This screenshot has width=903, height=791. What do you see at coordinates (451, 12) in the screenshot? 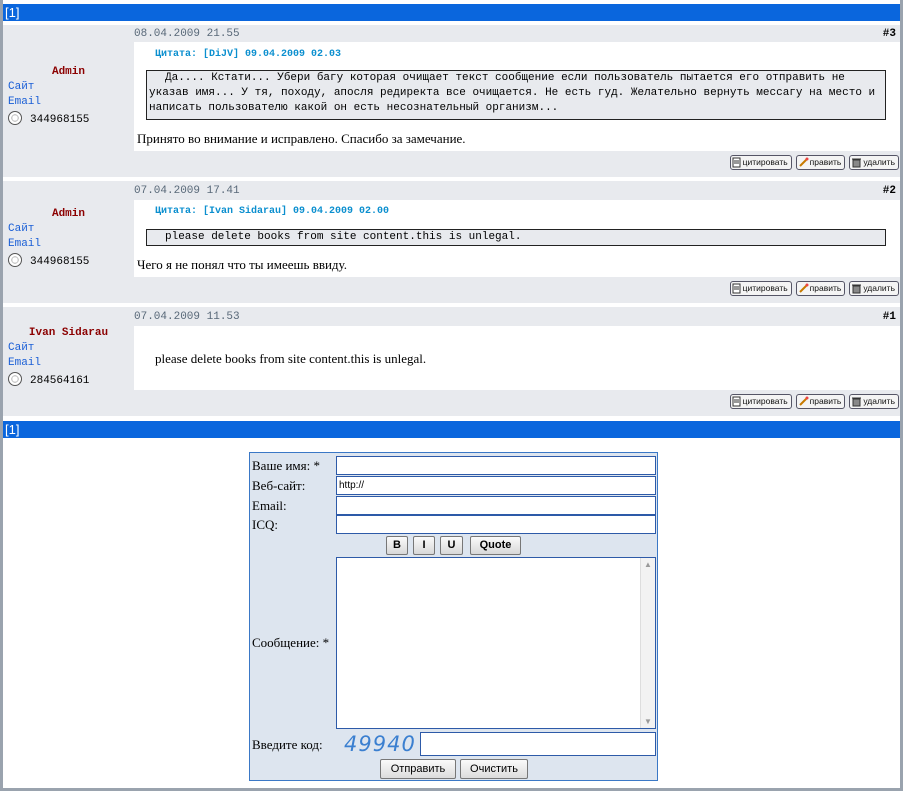
I see `pager-top: [1]` at bounding box center [451, 12].